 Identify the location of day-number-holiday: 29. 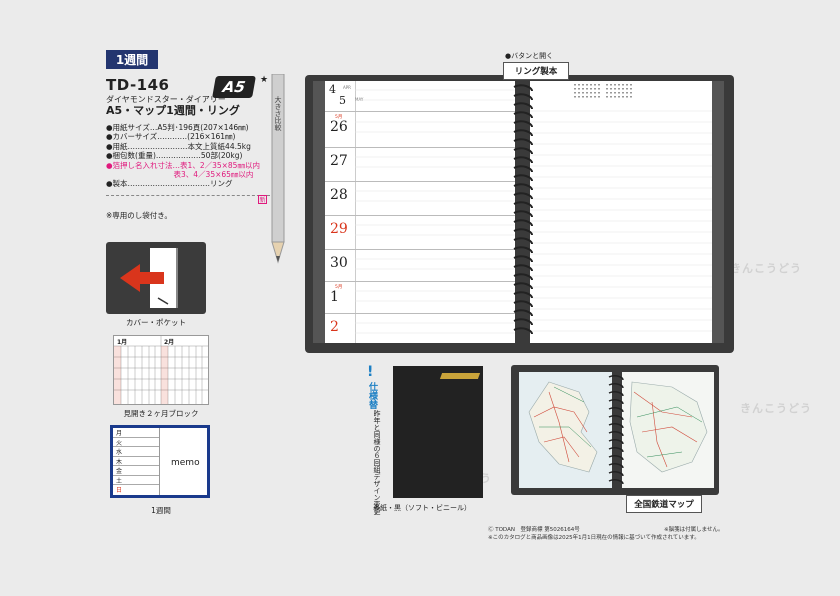
(339, 229).